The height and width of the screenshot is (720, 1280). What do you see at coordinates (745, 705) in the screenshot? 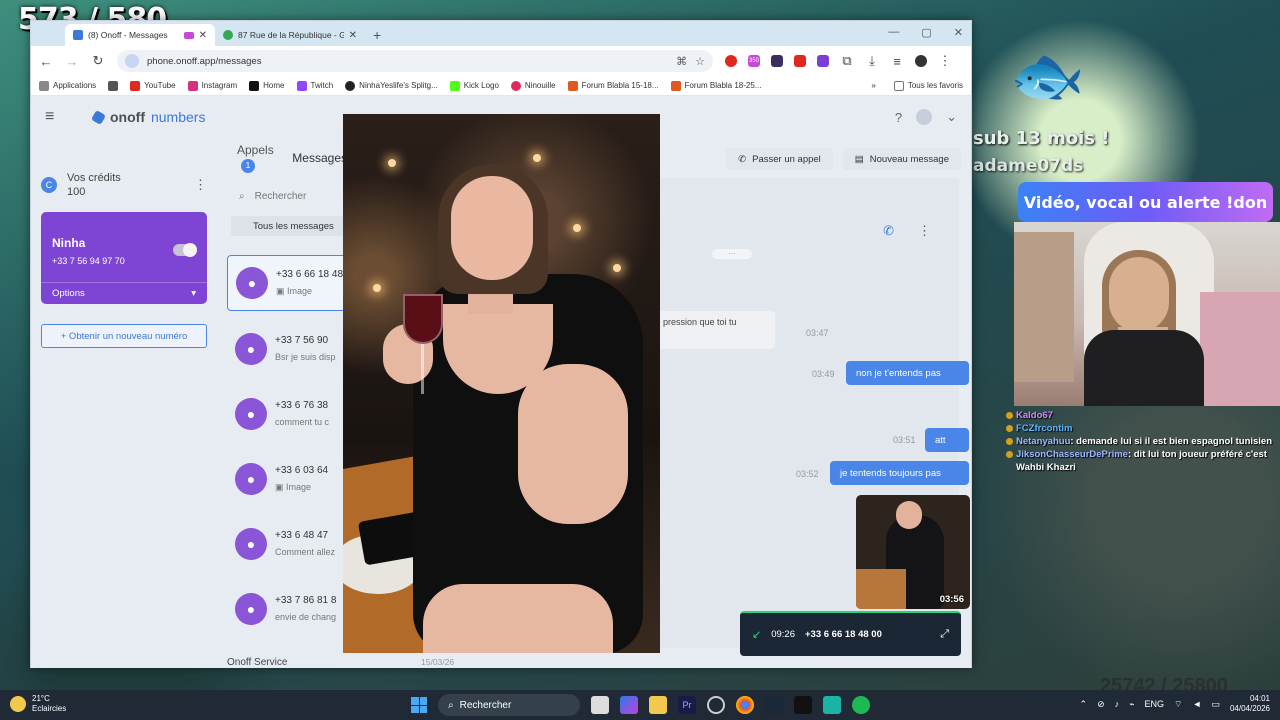
I see `chrome-icon` at bounding box center [745, 705].